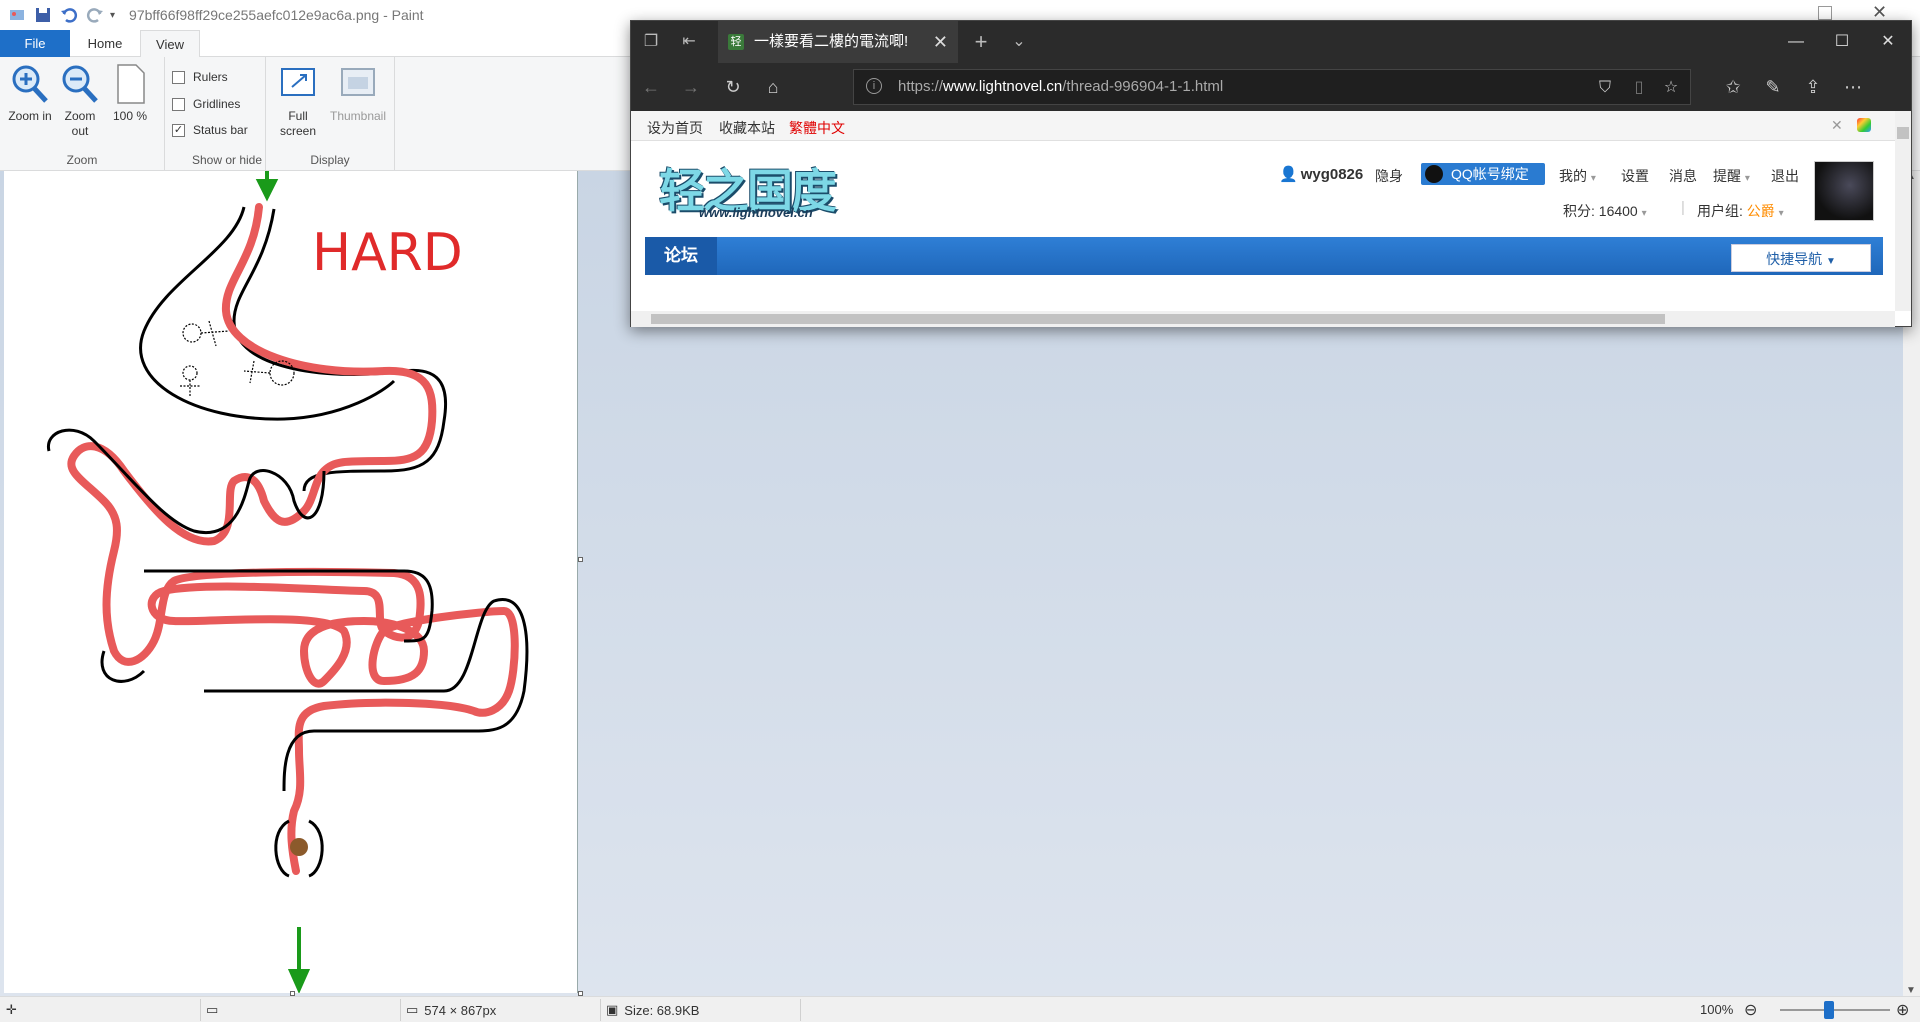 The image size is (1920, 1022). I want to click on zoom-in-icon, so click(30, 84).